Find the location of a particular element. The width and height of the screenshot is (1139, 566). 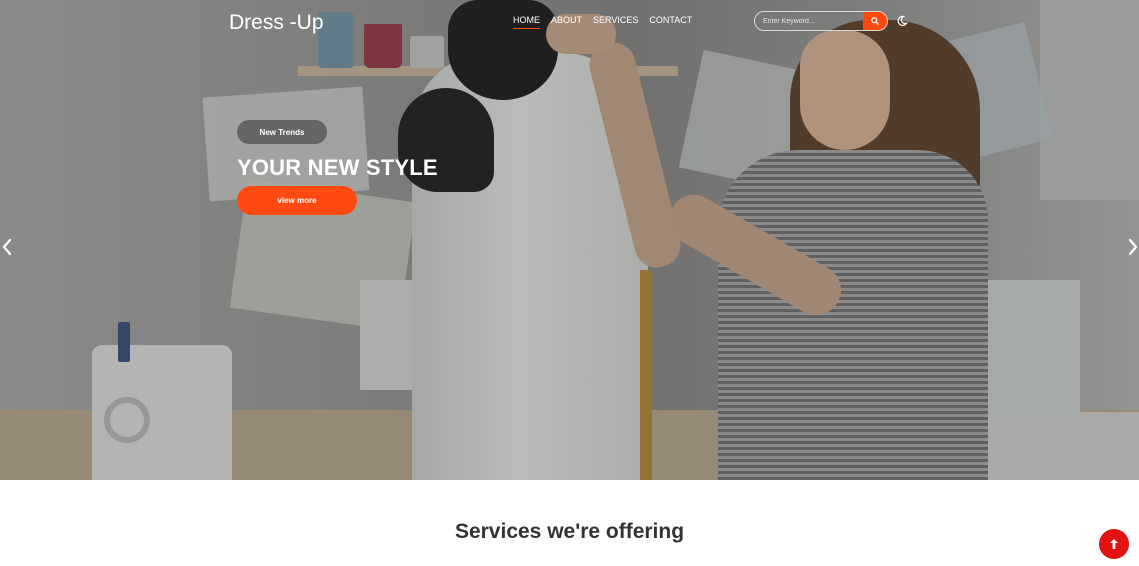

arrow-up-icon is located at coordinates (1114, 544).